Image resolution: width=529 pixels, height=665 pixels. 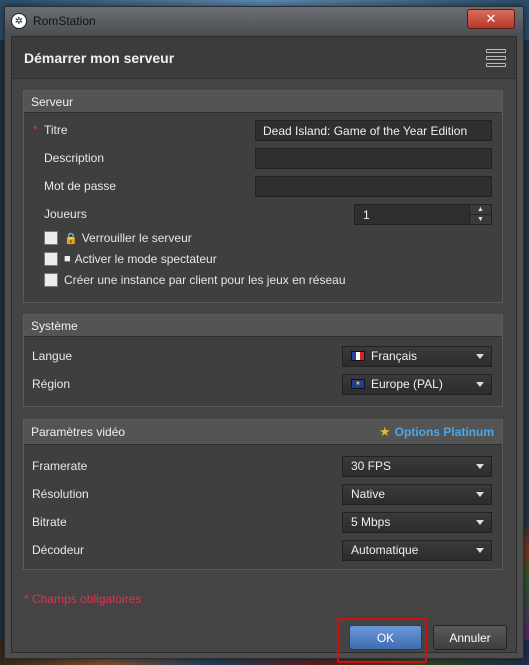 I want to click on framerate-row: Framerate 30 FPS, so click(x=263, y=466).